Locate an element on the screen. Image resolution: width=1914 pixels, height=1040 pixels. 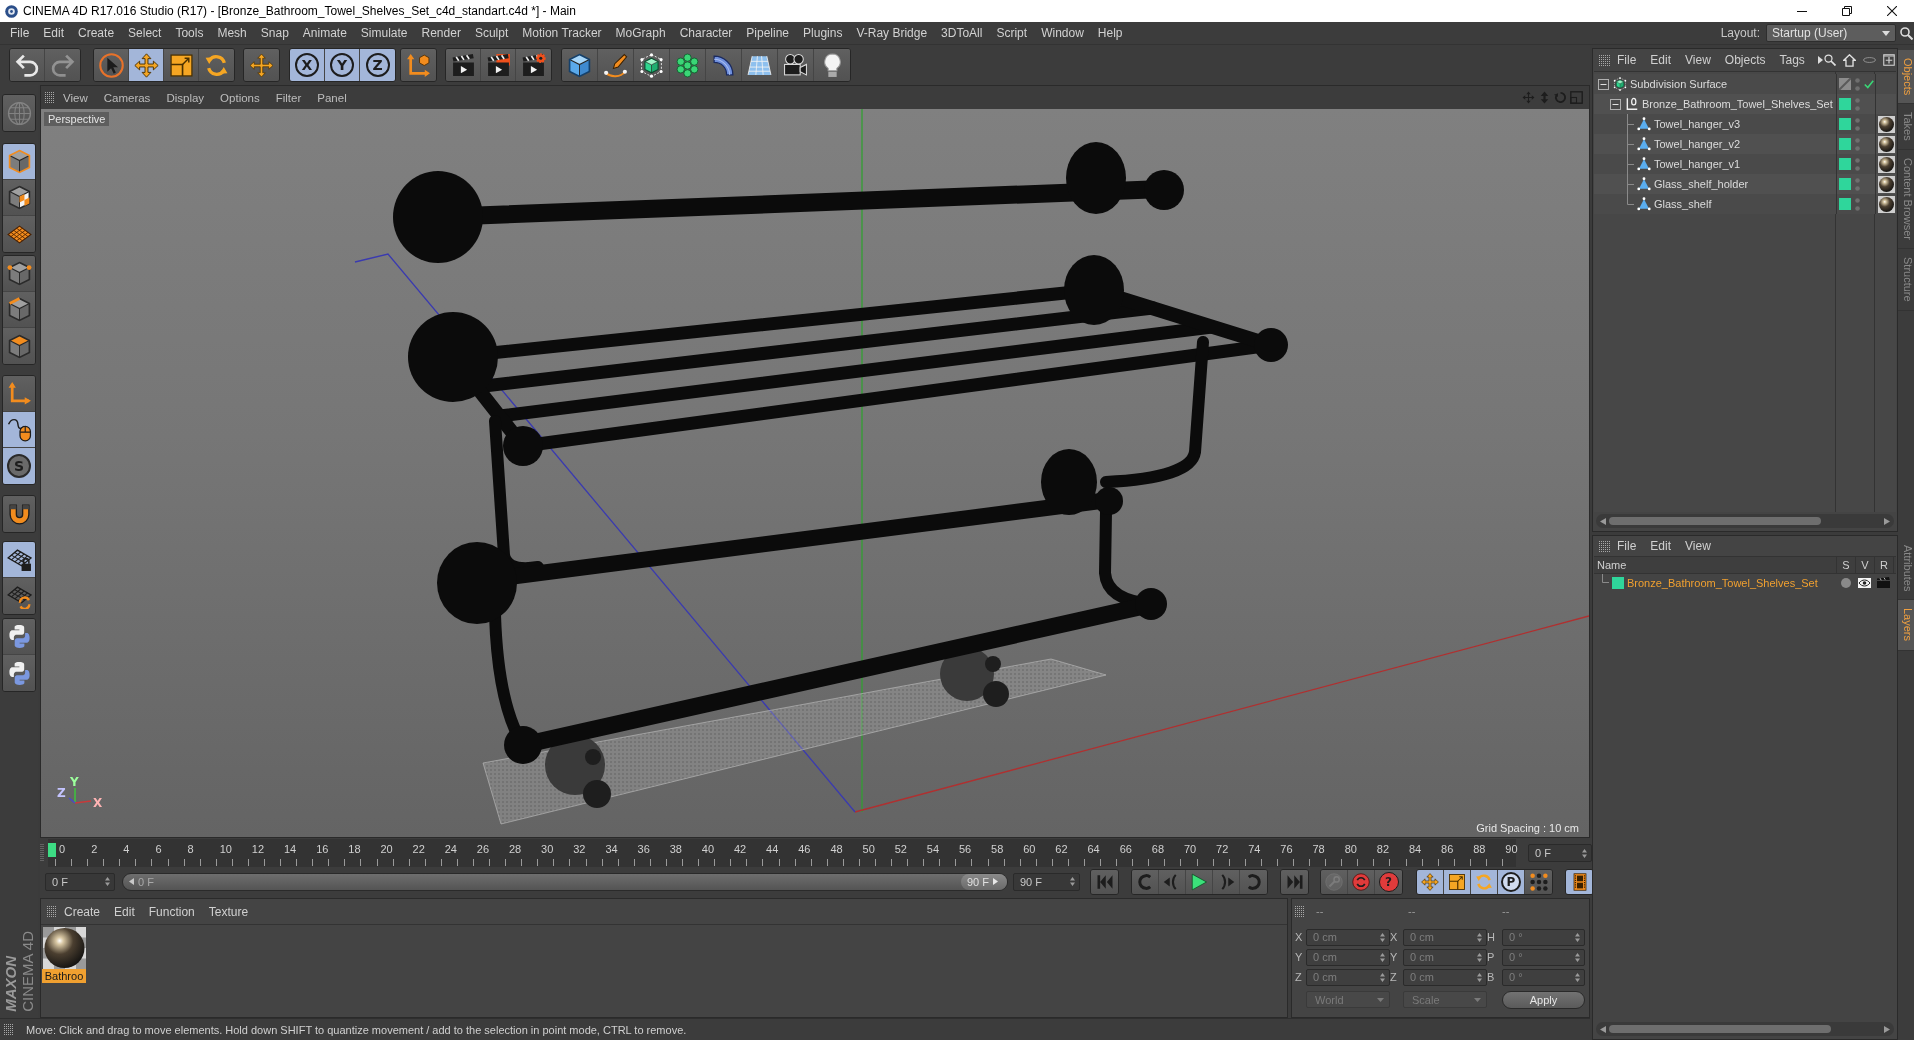
column-header: V is located at coordinates (1864, 565).